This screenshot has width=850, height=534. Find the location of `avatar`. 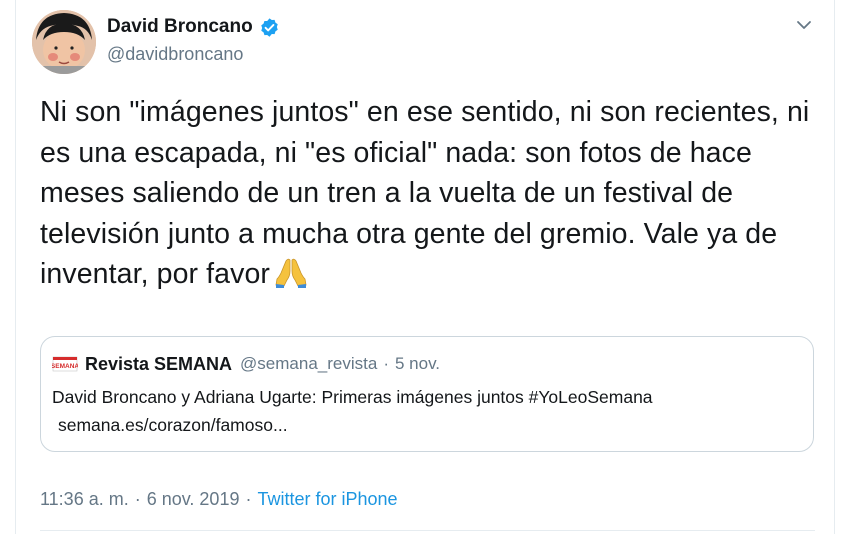

avatar is located at coordinates (64, 42).